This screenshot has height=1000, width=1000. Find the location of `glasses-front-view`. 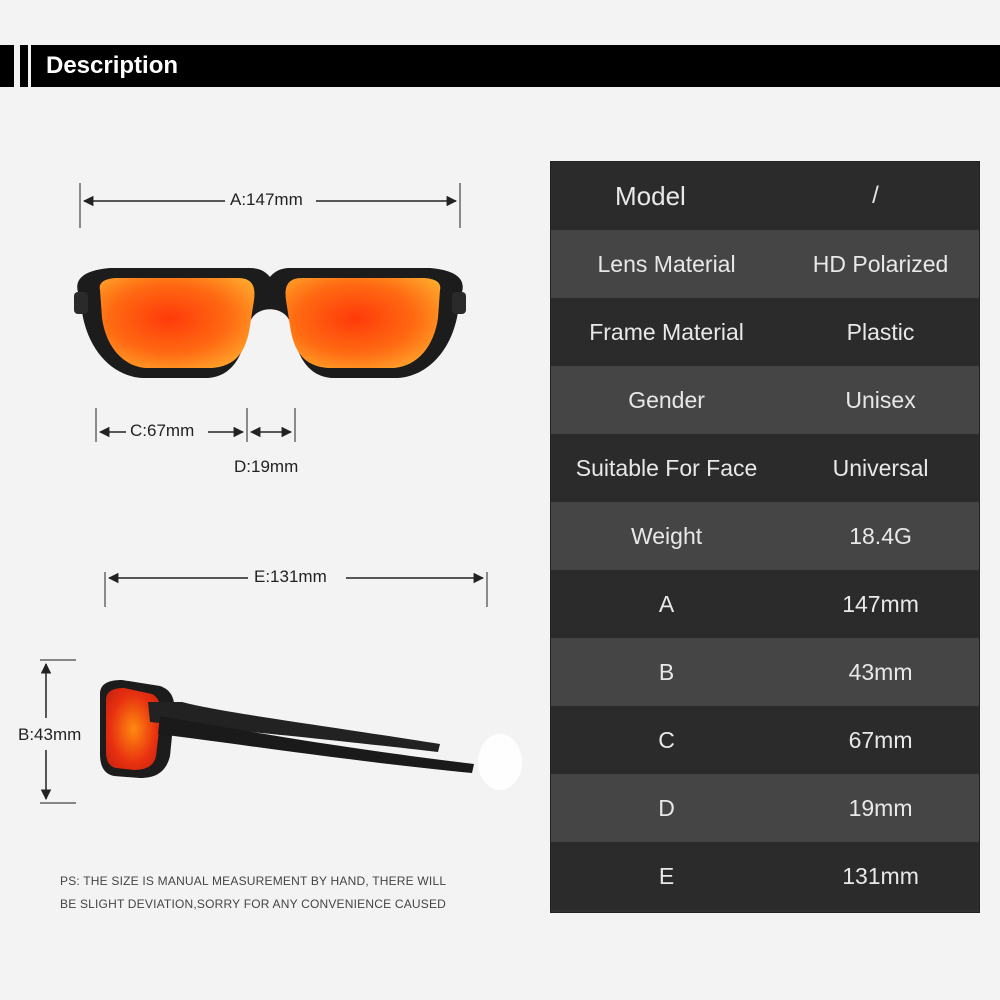

glasses-front-view is located at coordinates (270, 323).